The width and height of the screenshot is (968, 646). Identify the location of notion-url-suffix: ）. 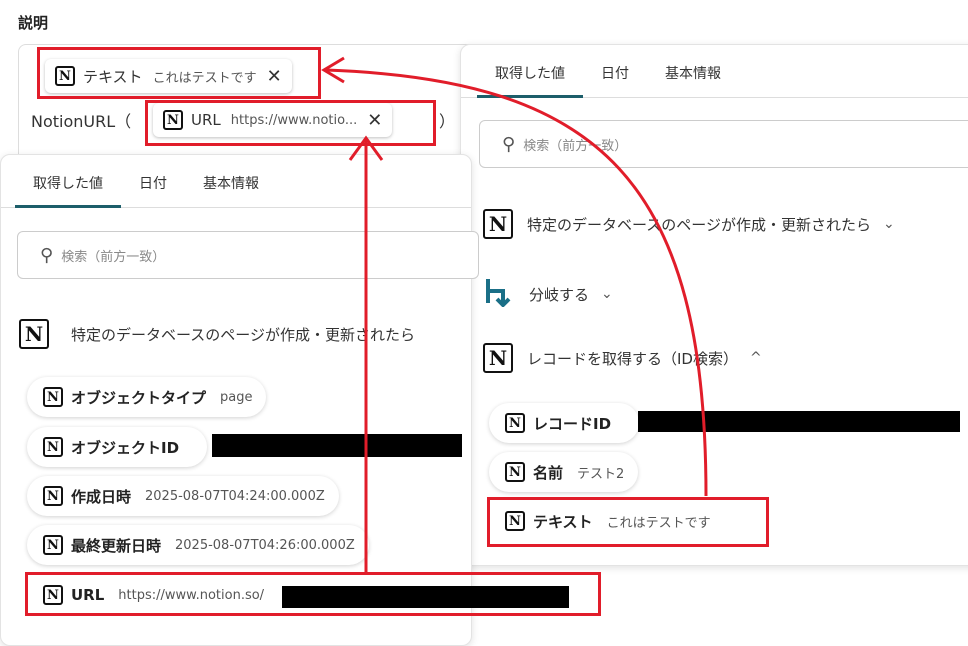
(447, 121).